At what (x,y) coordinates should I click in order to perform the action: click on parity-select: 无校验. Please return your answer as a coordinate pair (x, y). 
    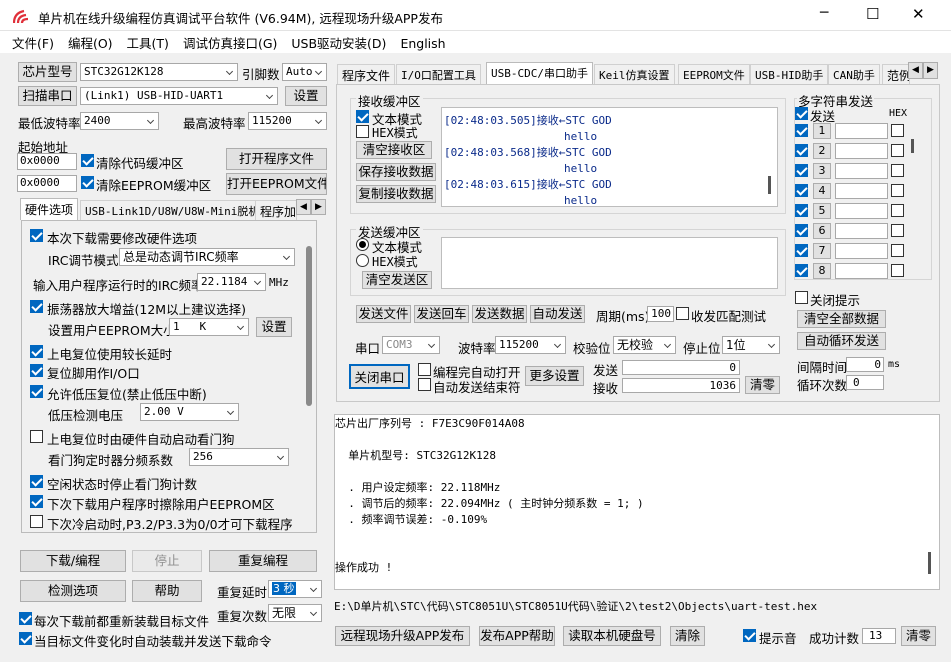
    Looking at the image, I should click on (644, 345).